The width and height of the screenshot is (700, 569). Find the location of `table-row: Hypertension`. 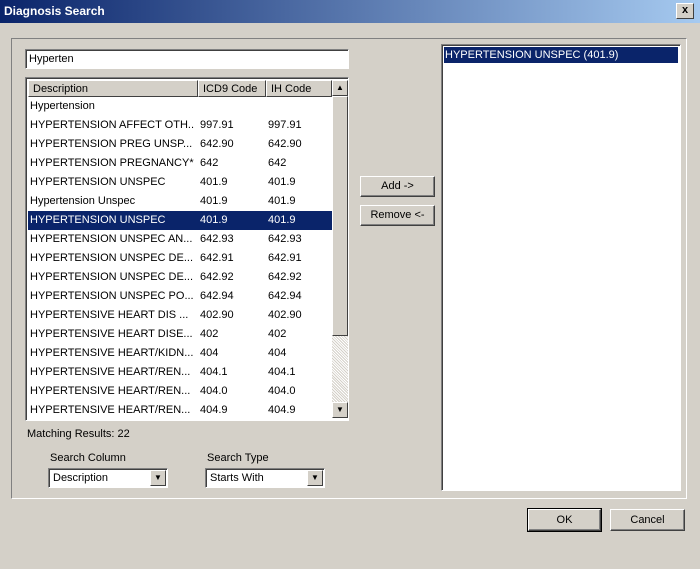

table-row: Hypertension is located at coordinates (180, 106).